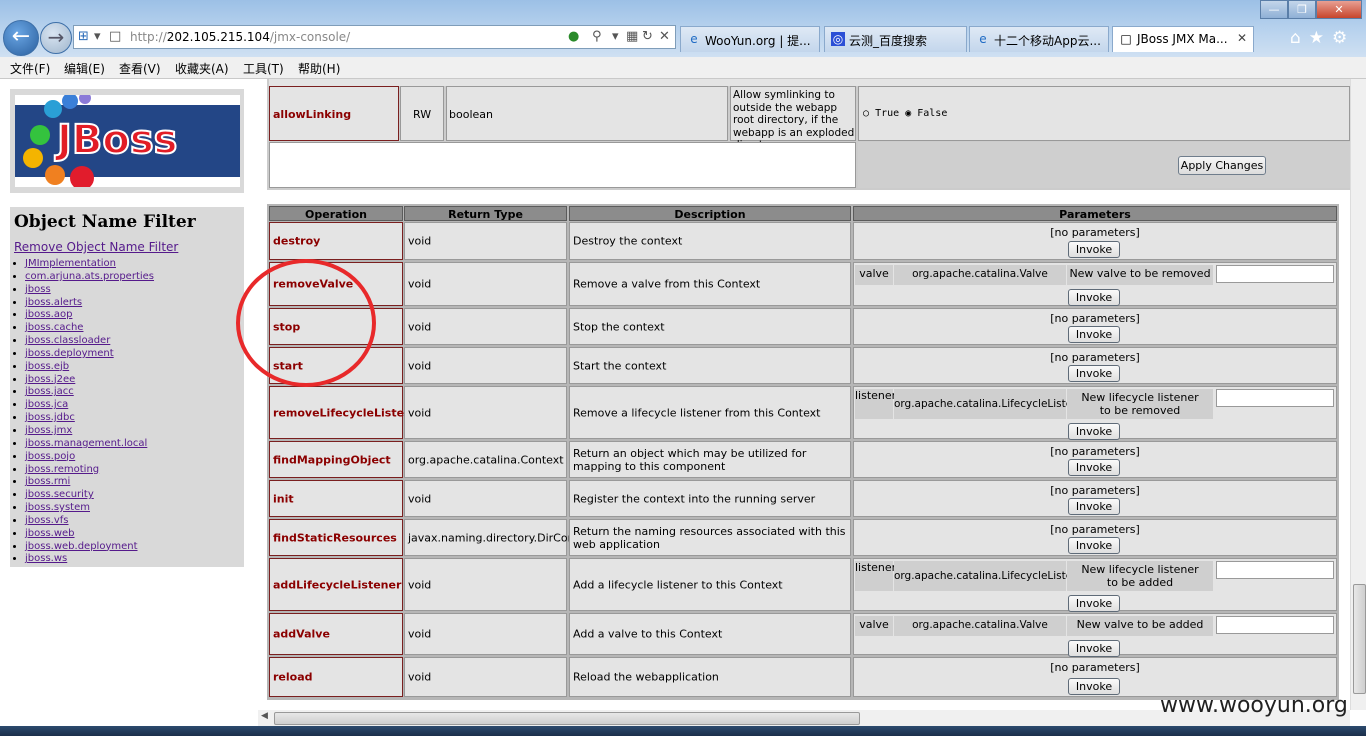 The width and height of the screenshot is (1366, 736). Describe the element at coordinates (1339, 9) in the screenshot. I see `close-window-button: ✕` at that location.